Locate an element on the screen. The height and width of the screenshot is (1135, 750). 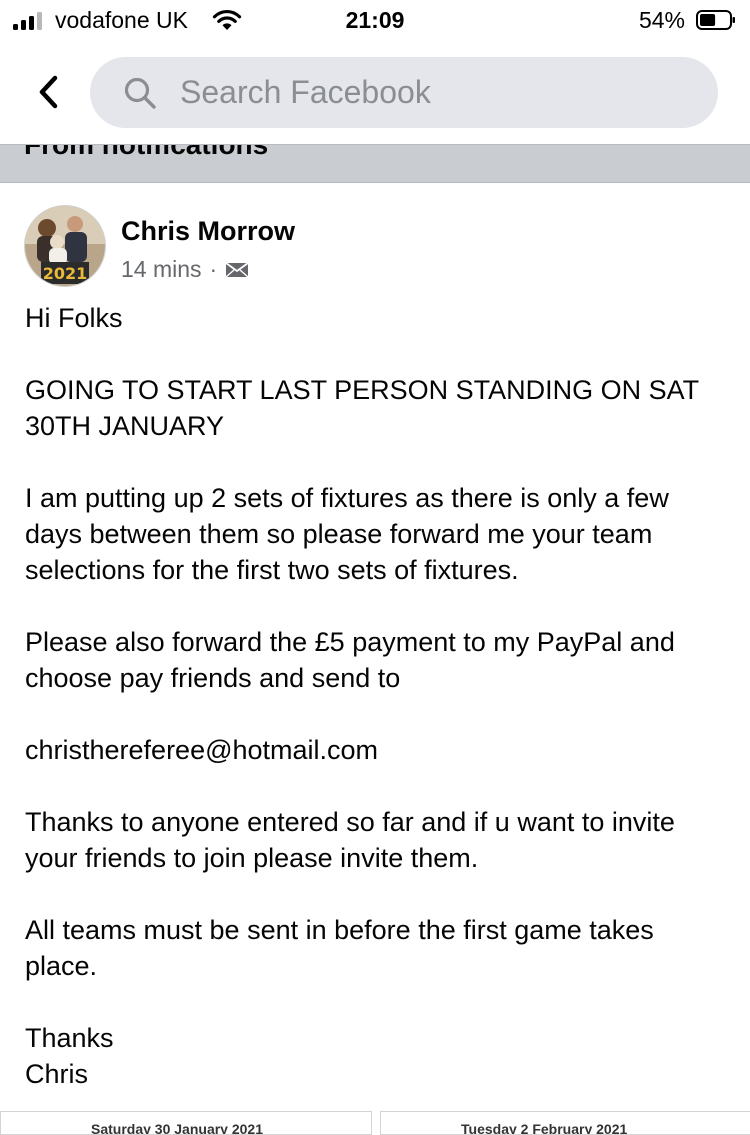
from-notifications-banner: From notifications is located at coordinates (375, 163).